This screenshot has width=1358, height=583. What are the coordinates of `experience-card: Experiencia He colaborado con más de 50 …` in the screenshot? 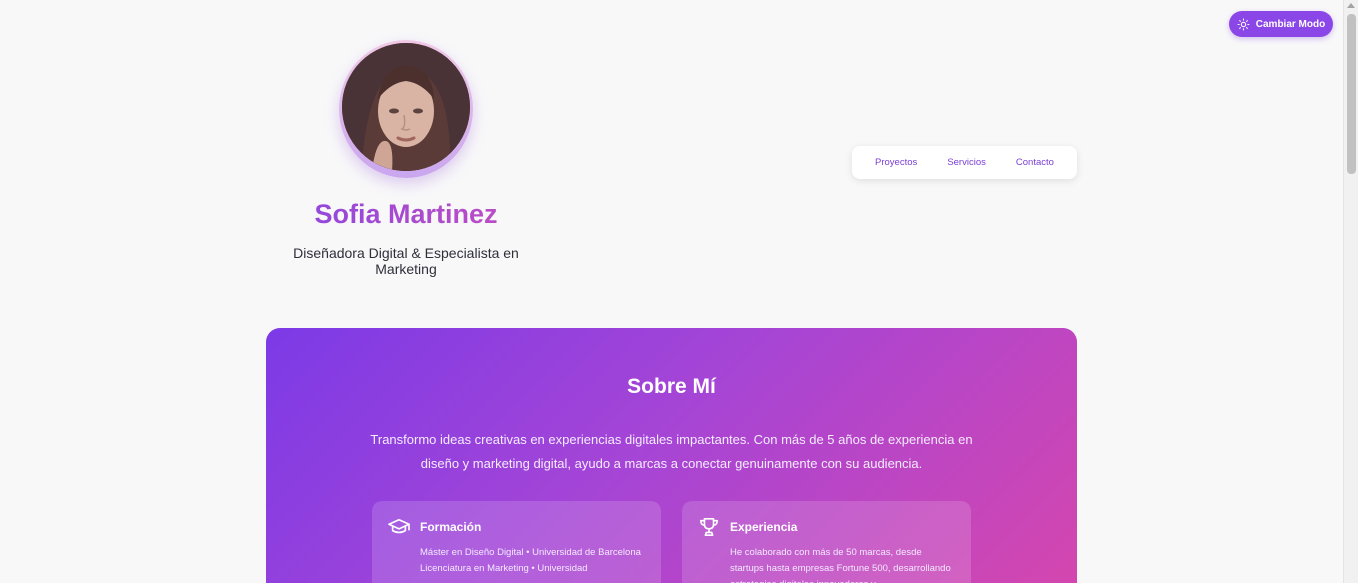 It's located at (826, 542).